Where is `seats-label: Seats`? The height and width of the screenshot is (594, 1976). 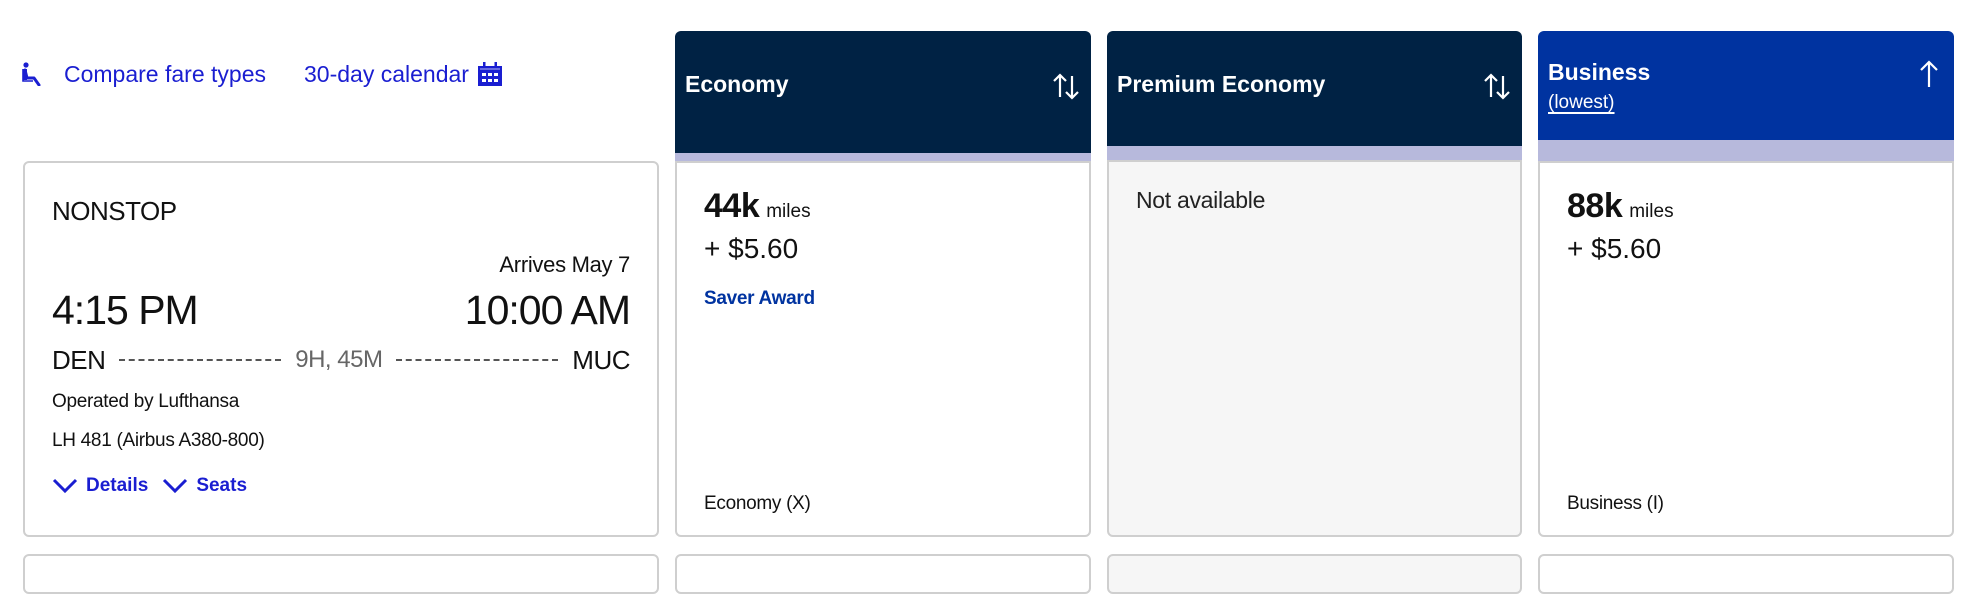 seats-label: Seats is located at coordinates (222, 485).